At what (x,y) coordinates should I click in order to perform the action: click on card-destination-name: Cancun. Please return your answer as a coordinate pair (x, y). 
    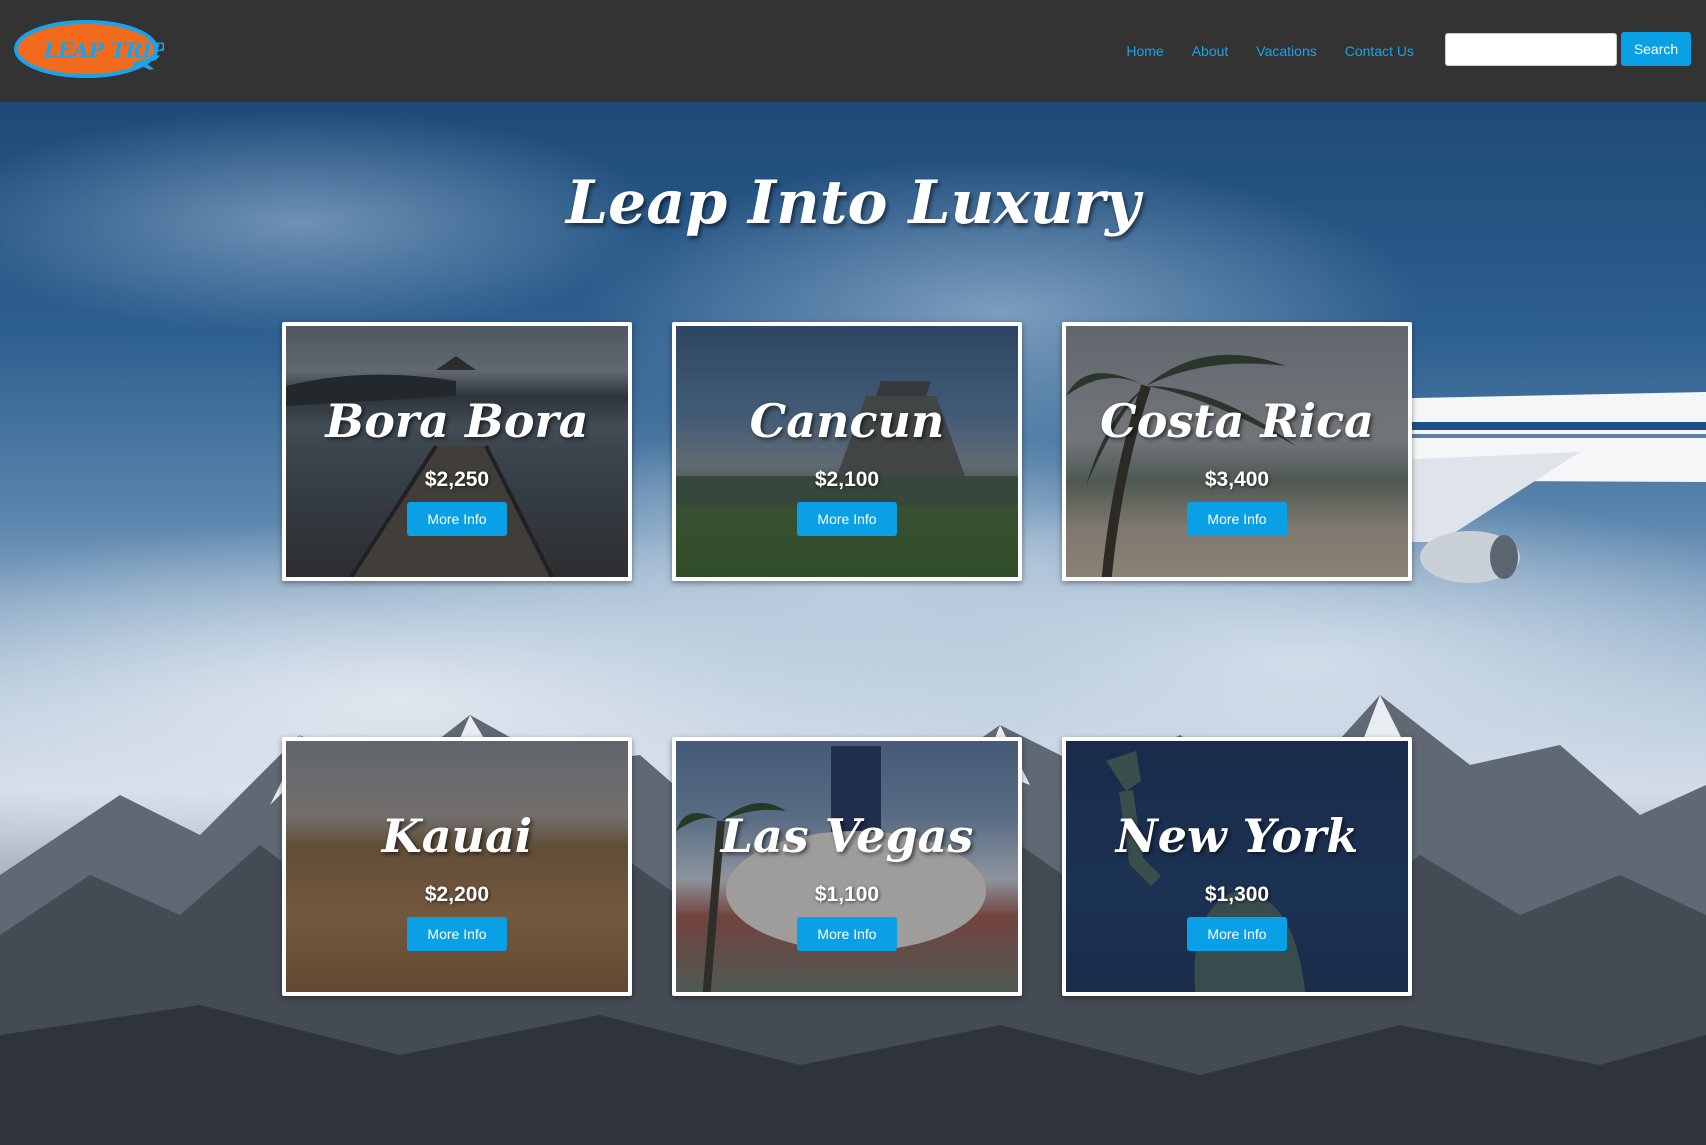
    Looking at the image, I should click on (847, 421).